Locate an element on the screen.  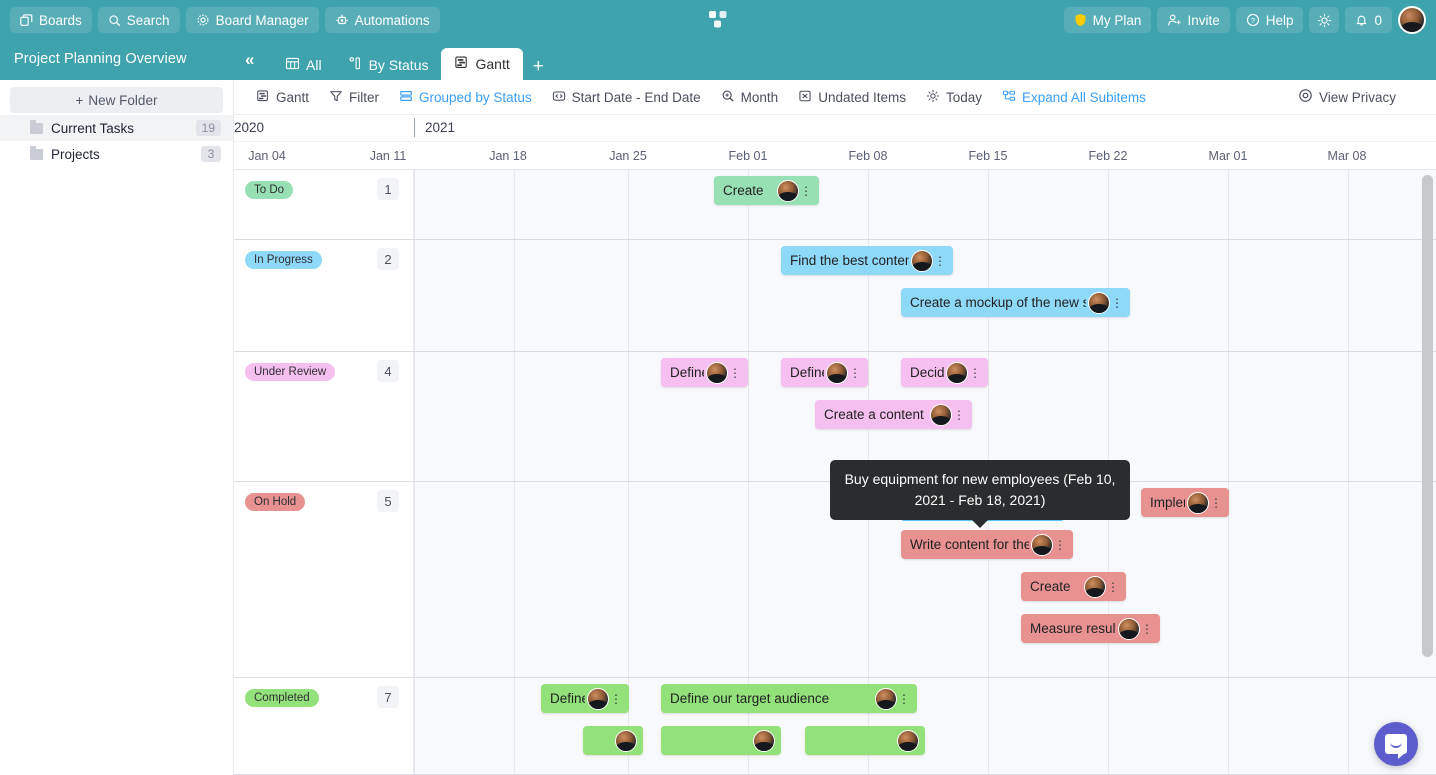
gantt-bar: Create a mockup of the new site ⋮ is located at coordinates (1015, 302).